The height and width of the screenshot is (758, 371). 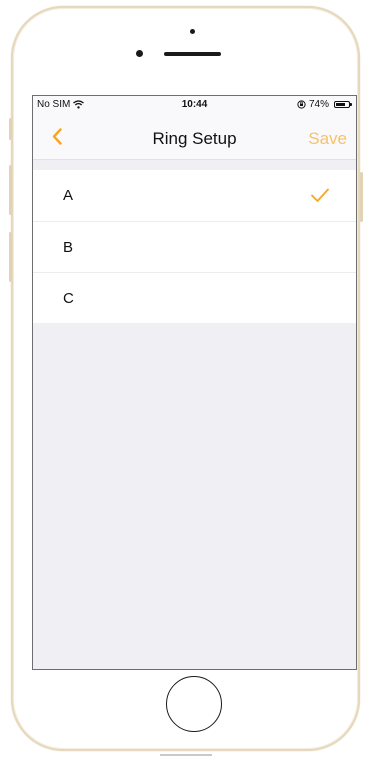 What do you see at coordinates (327, 139) in the screenshot?
I see `save-button: Save` at bounding box center [327, 139].